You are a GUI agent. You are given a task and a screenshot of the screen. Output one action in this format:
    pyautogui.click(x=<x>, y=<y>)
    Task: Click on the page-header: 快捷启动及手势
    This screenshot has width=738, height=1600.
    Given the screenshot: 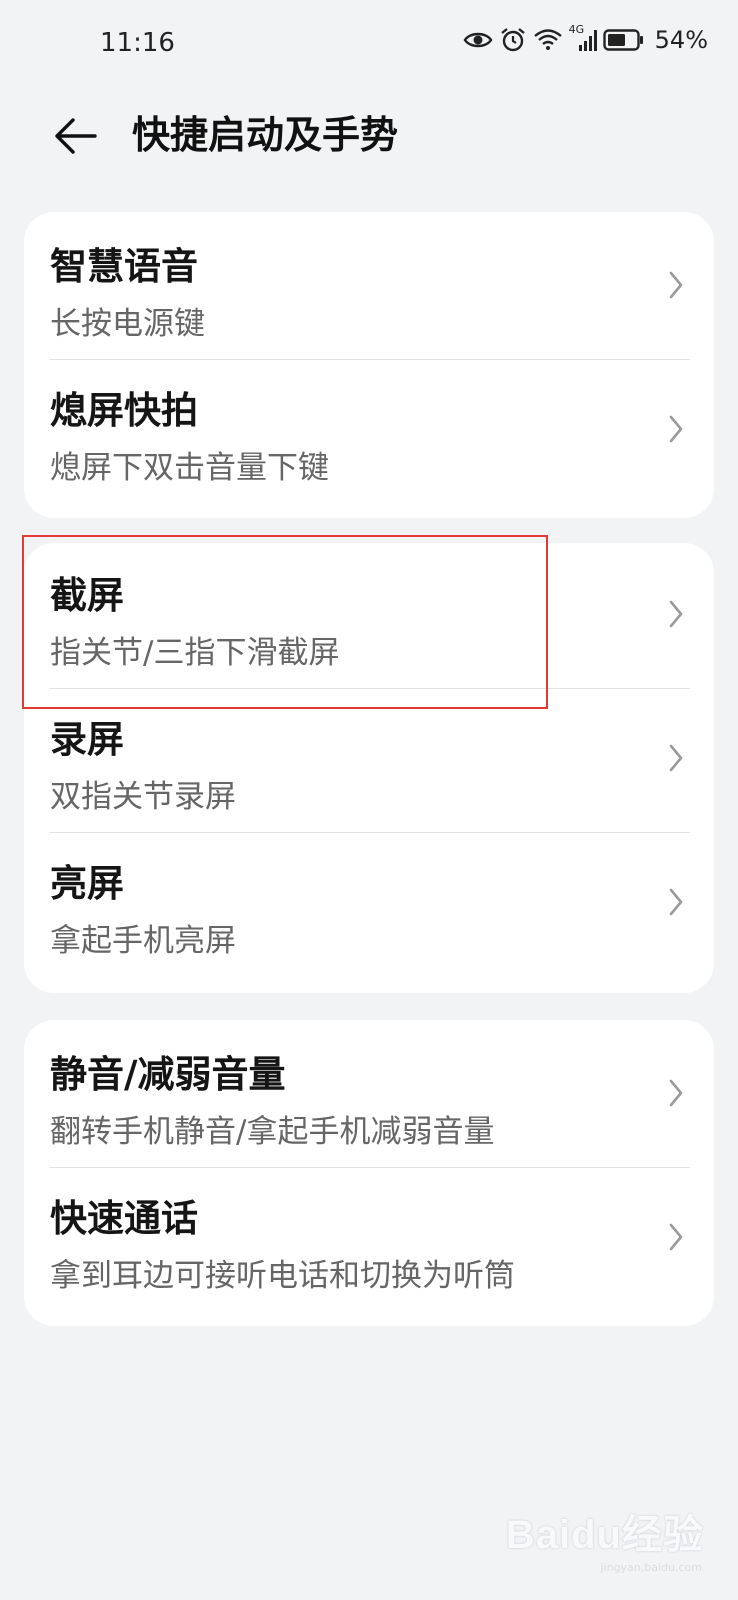 What is the action you would take?
    pyautogui.click(x=369, y=135)
    